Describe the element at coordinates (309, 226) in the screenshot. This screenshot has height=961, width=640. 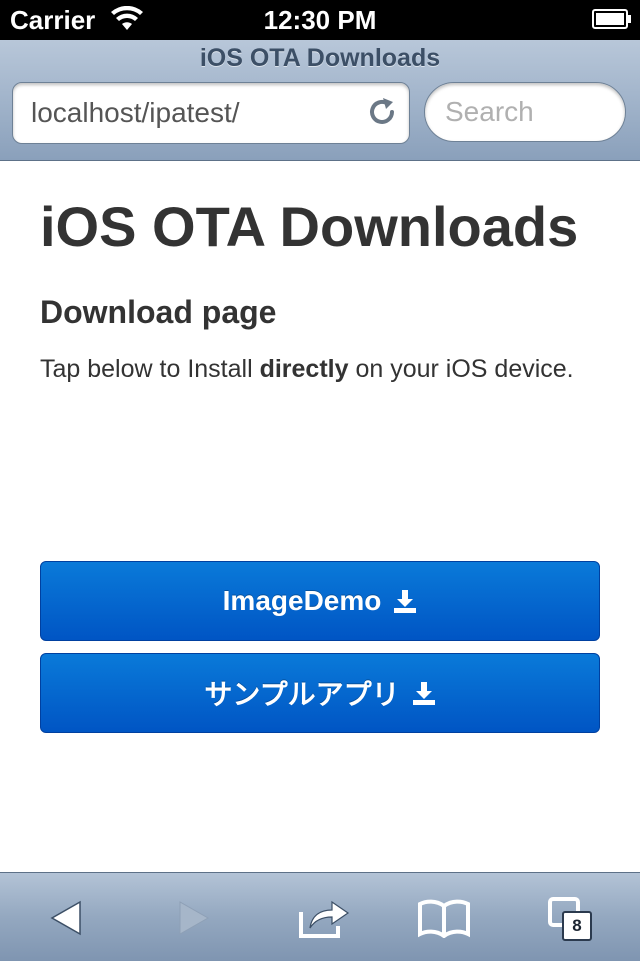
I see `page-heading: iOS OTA Downloads` at that location.